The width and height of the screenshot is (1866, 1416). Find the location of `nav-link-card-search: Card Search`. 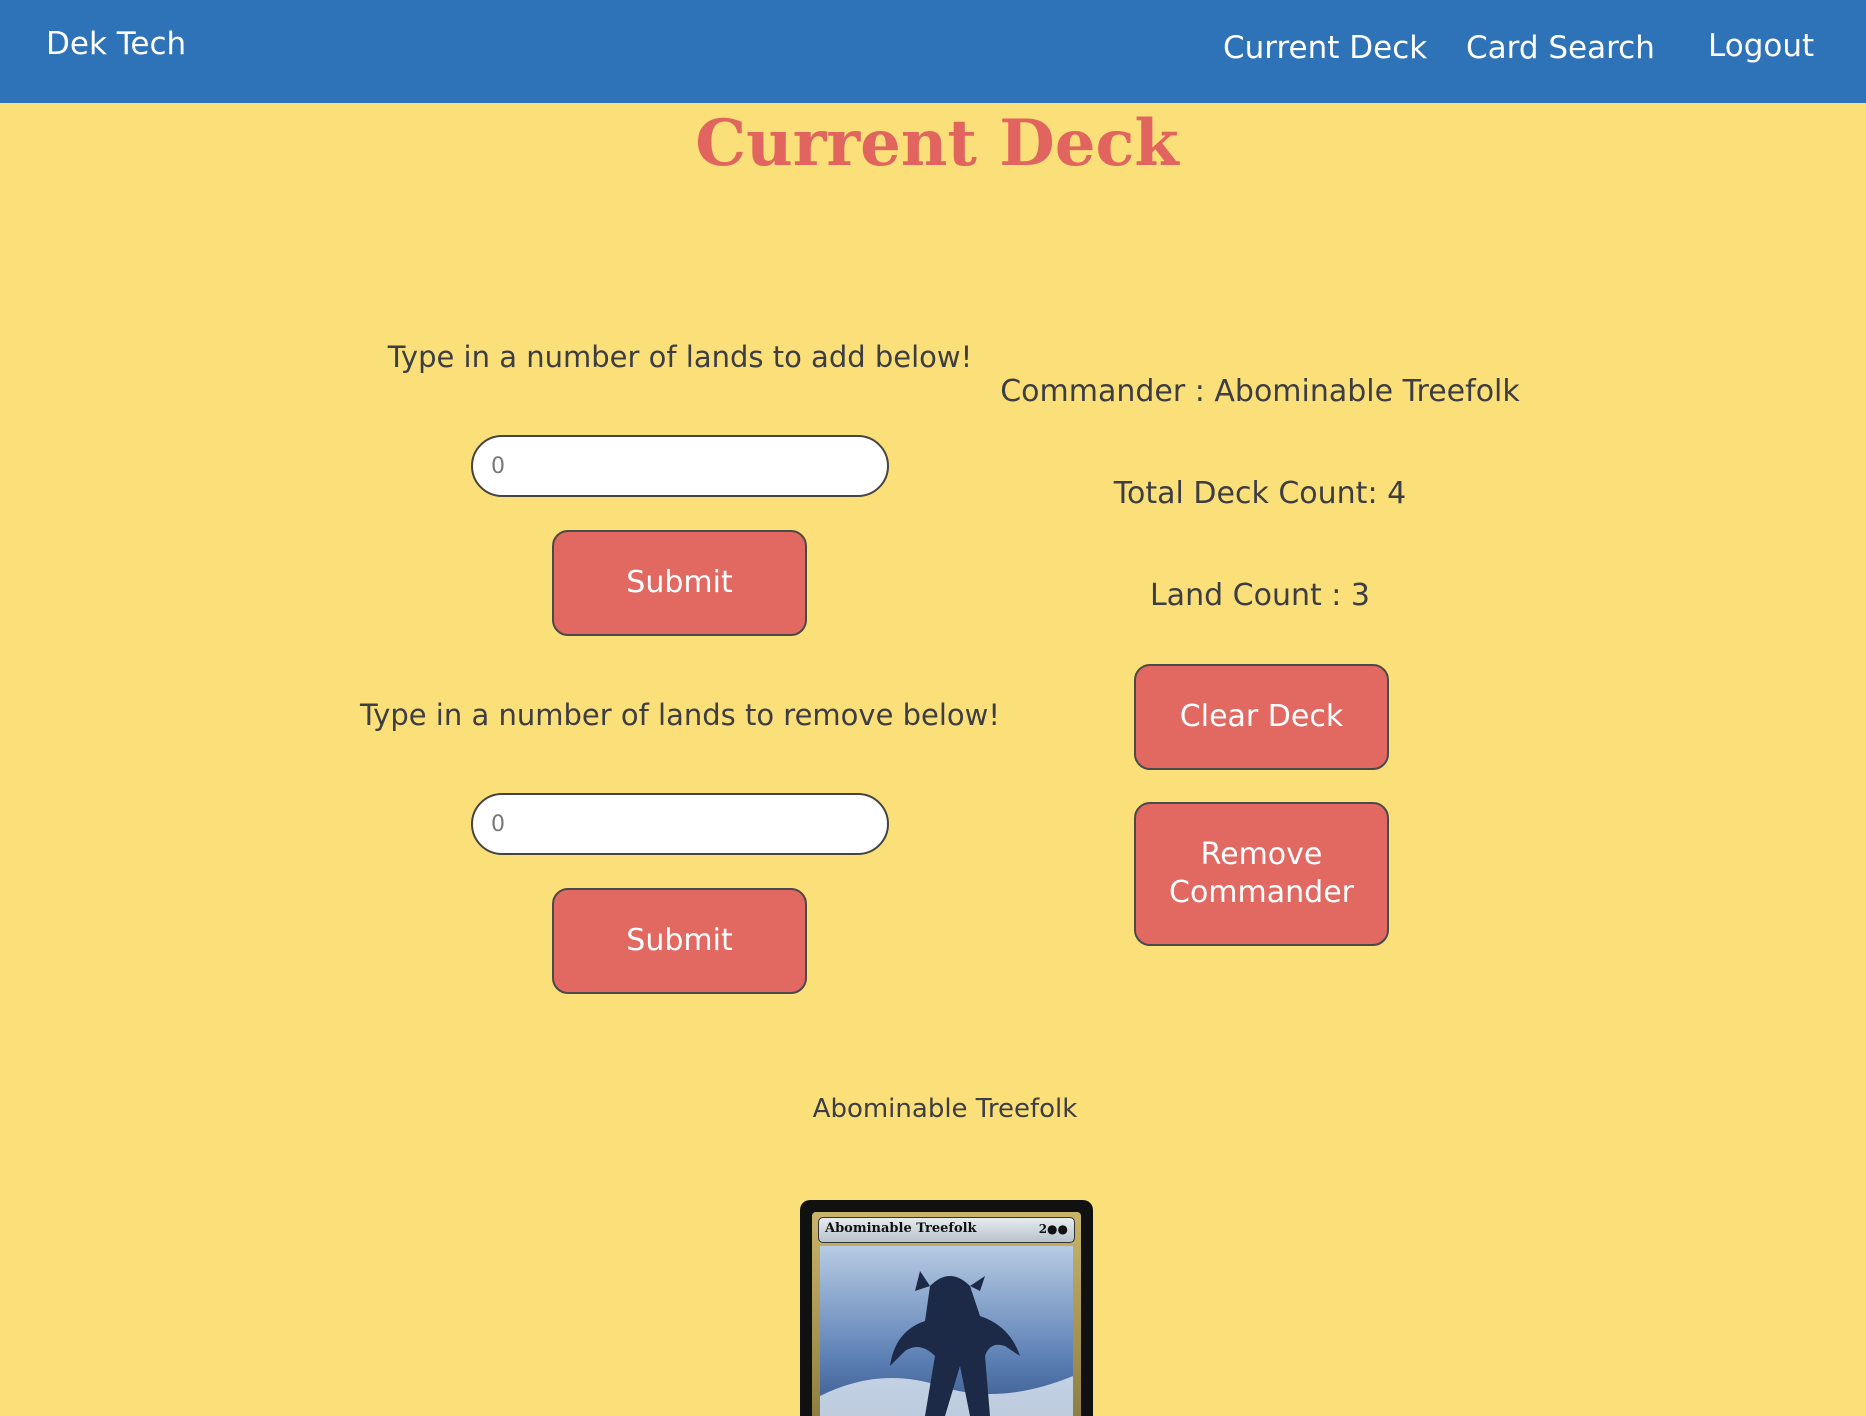

nav-link-card-search: Card Search is located at coordinates (1560, 48).